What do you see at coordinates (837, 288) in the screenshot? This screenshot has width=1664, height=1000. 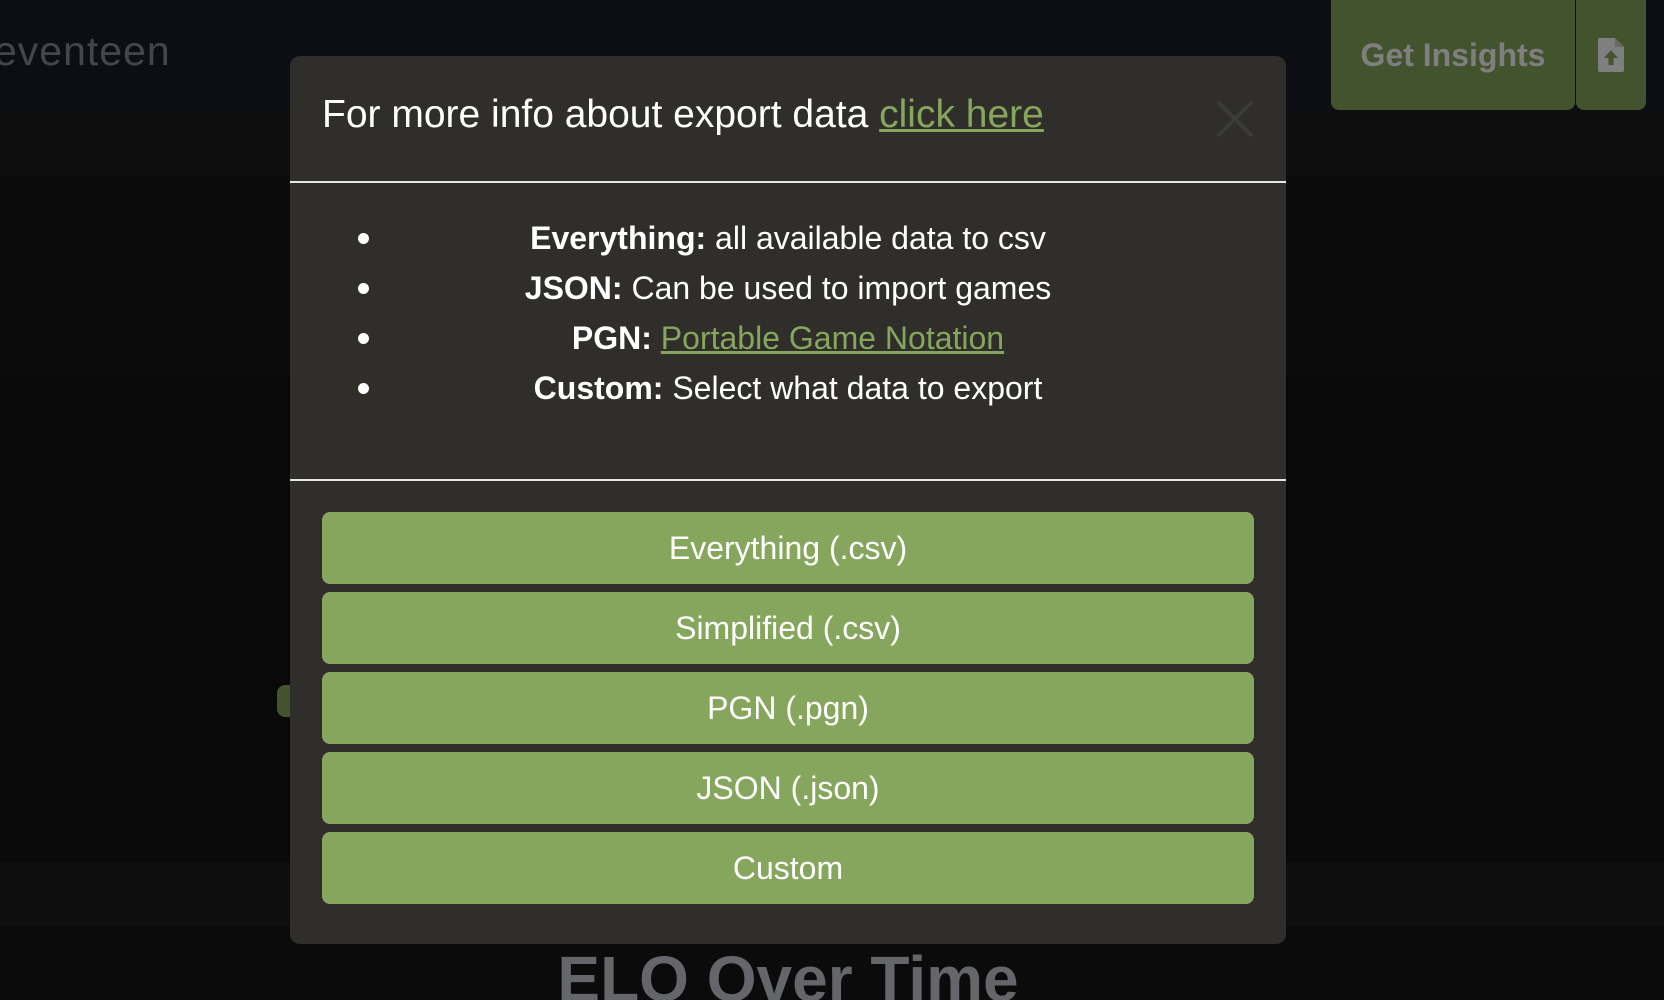 I see `item-text: Can be used to import games` at bounding box center [837, 288].